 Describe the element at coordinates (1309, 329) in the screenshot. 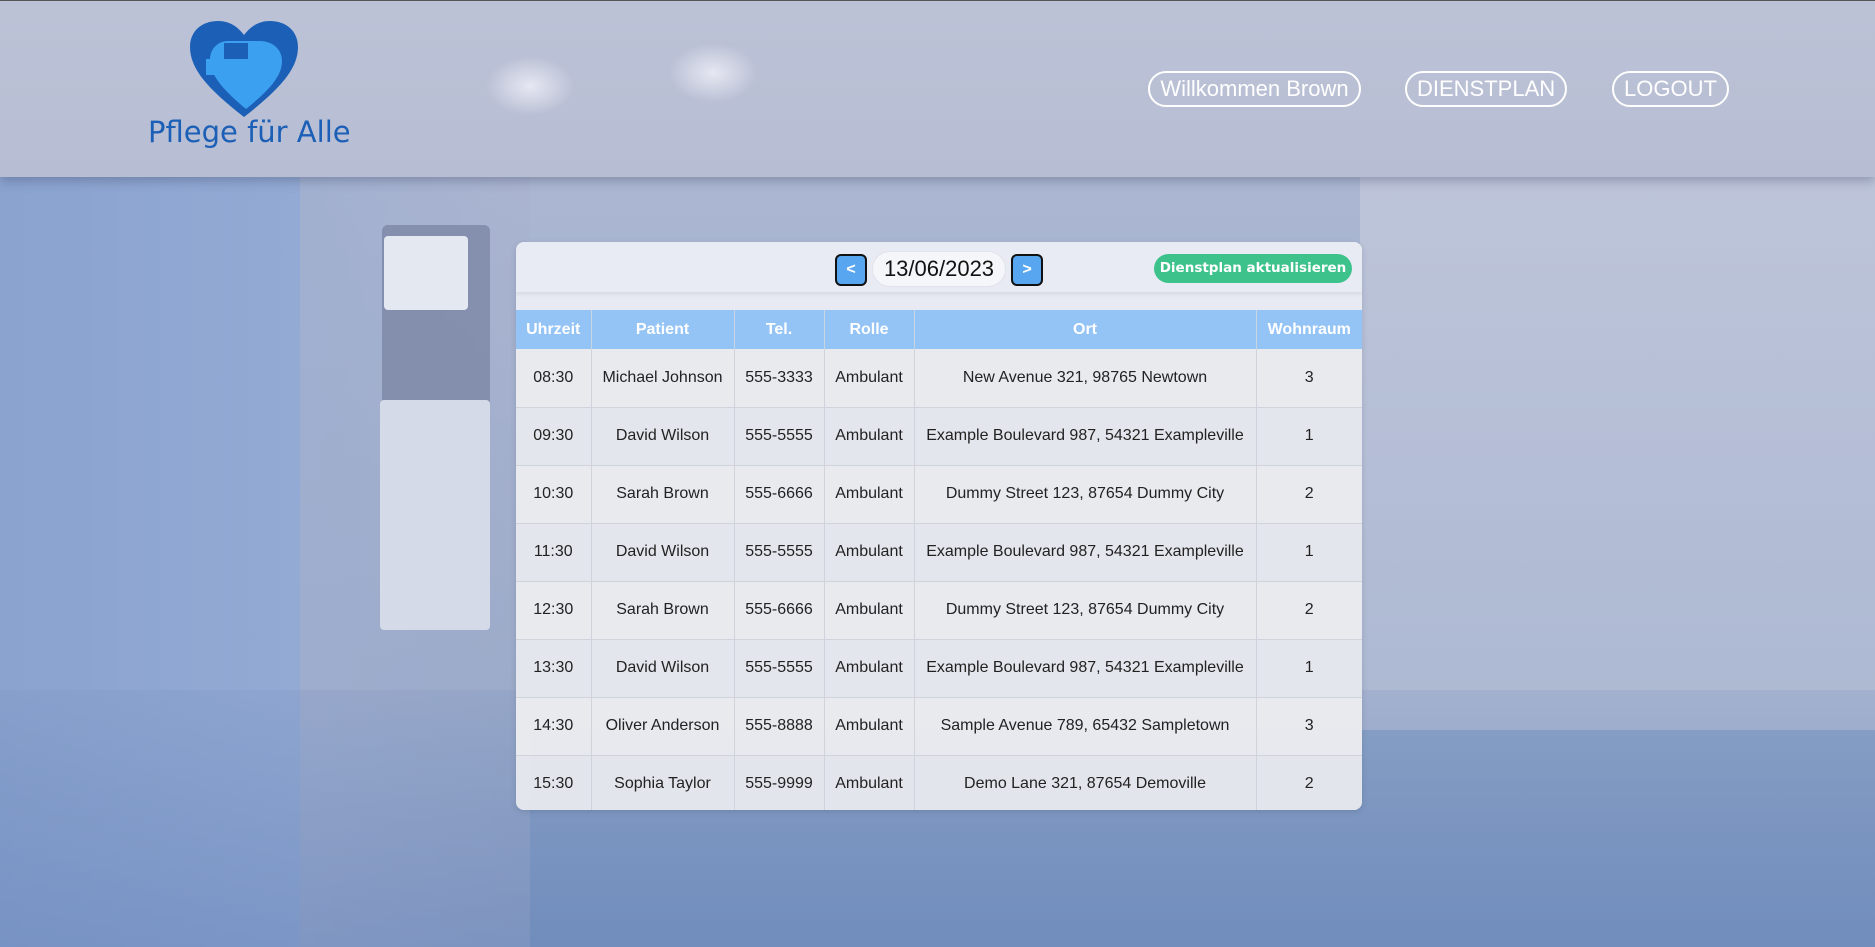

I see `column-header-wohnraum: Wohnraum` at that location.